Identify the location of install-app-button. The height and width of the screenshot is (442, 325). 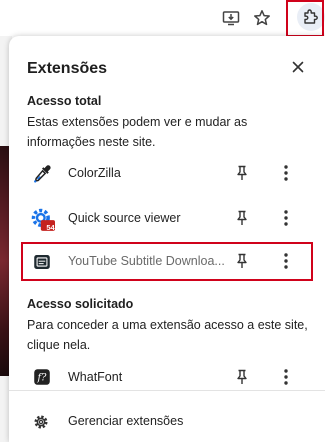
(231, 18).